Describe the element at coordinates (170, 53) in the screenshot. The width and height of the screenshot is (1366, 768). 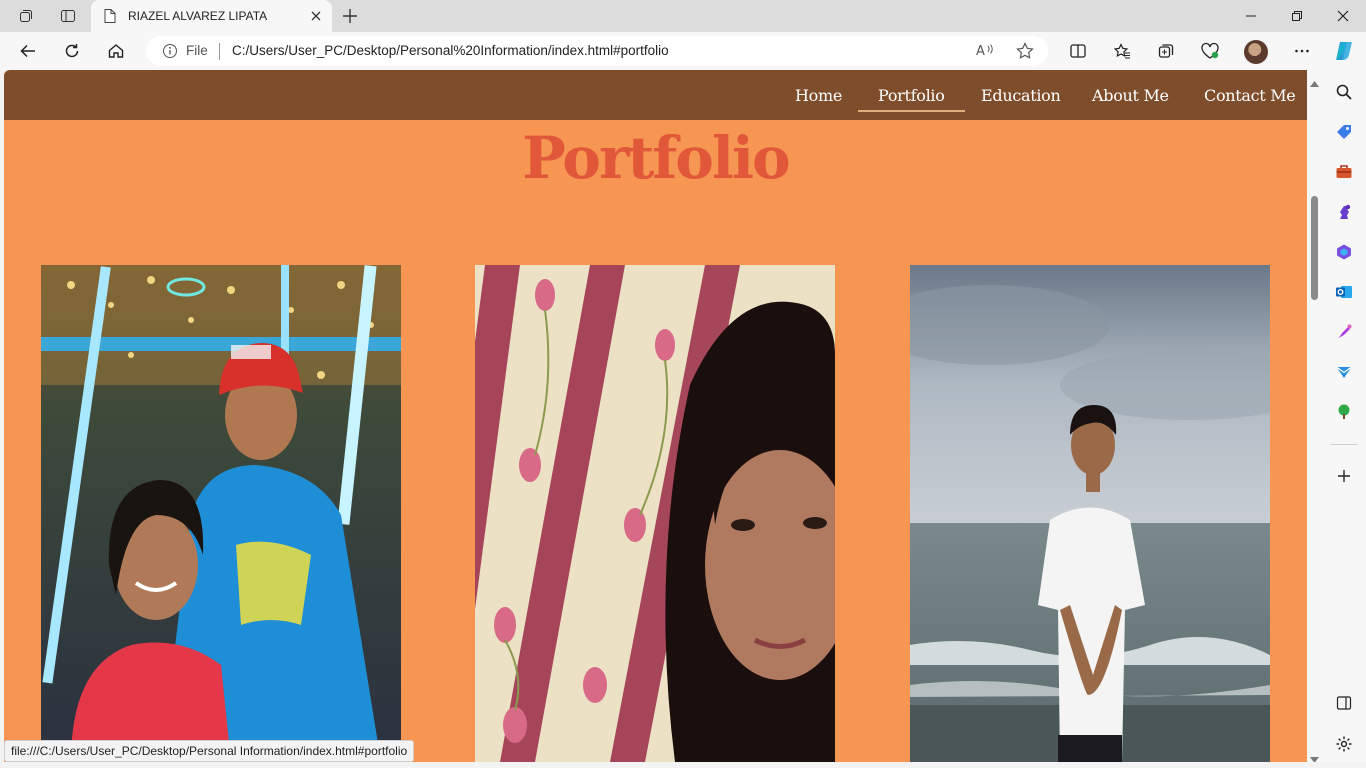
I see `info-icon` at that location.